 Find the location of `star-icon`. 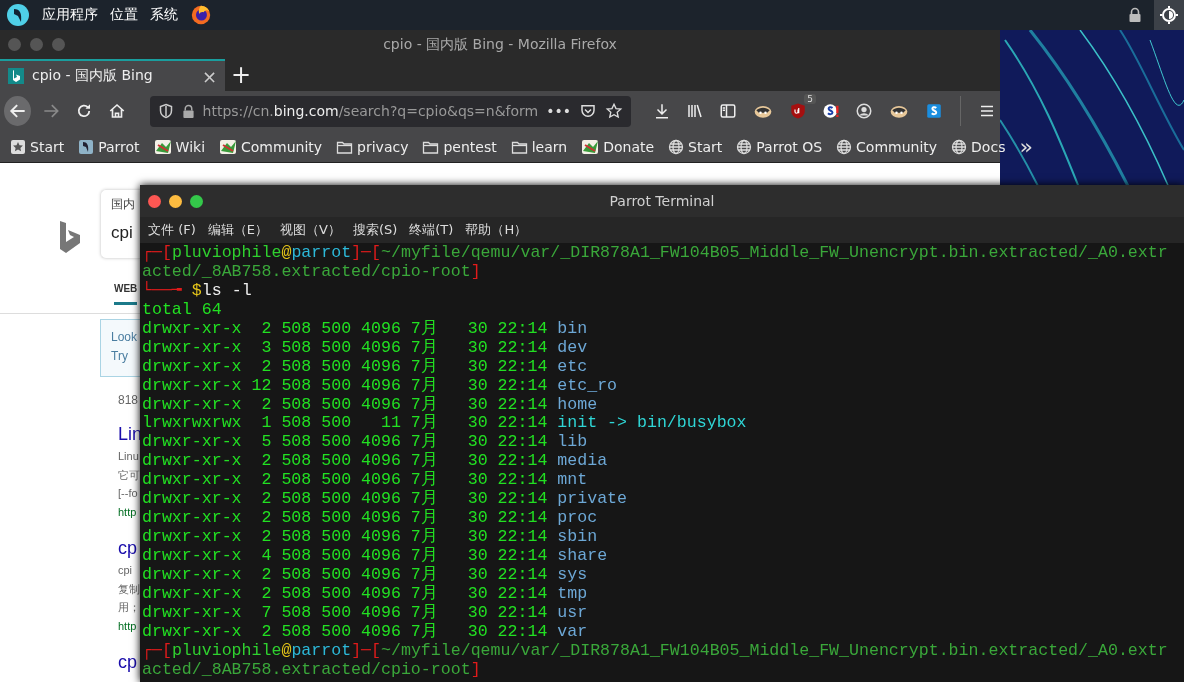

star-icon is located at coordinates (614, 111).